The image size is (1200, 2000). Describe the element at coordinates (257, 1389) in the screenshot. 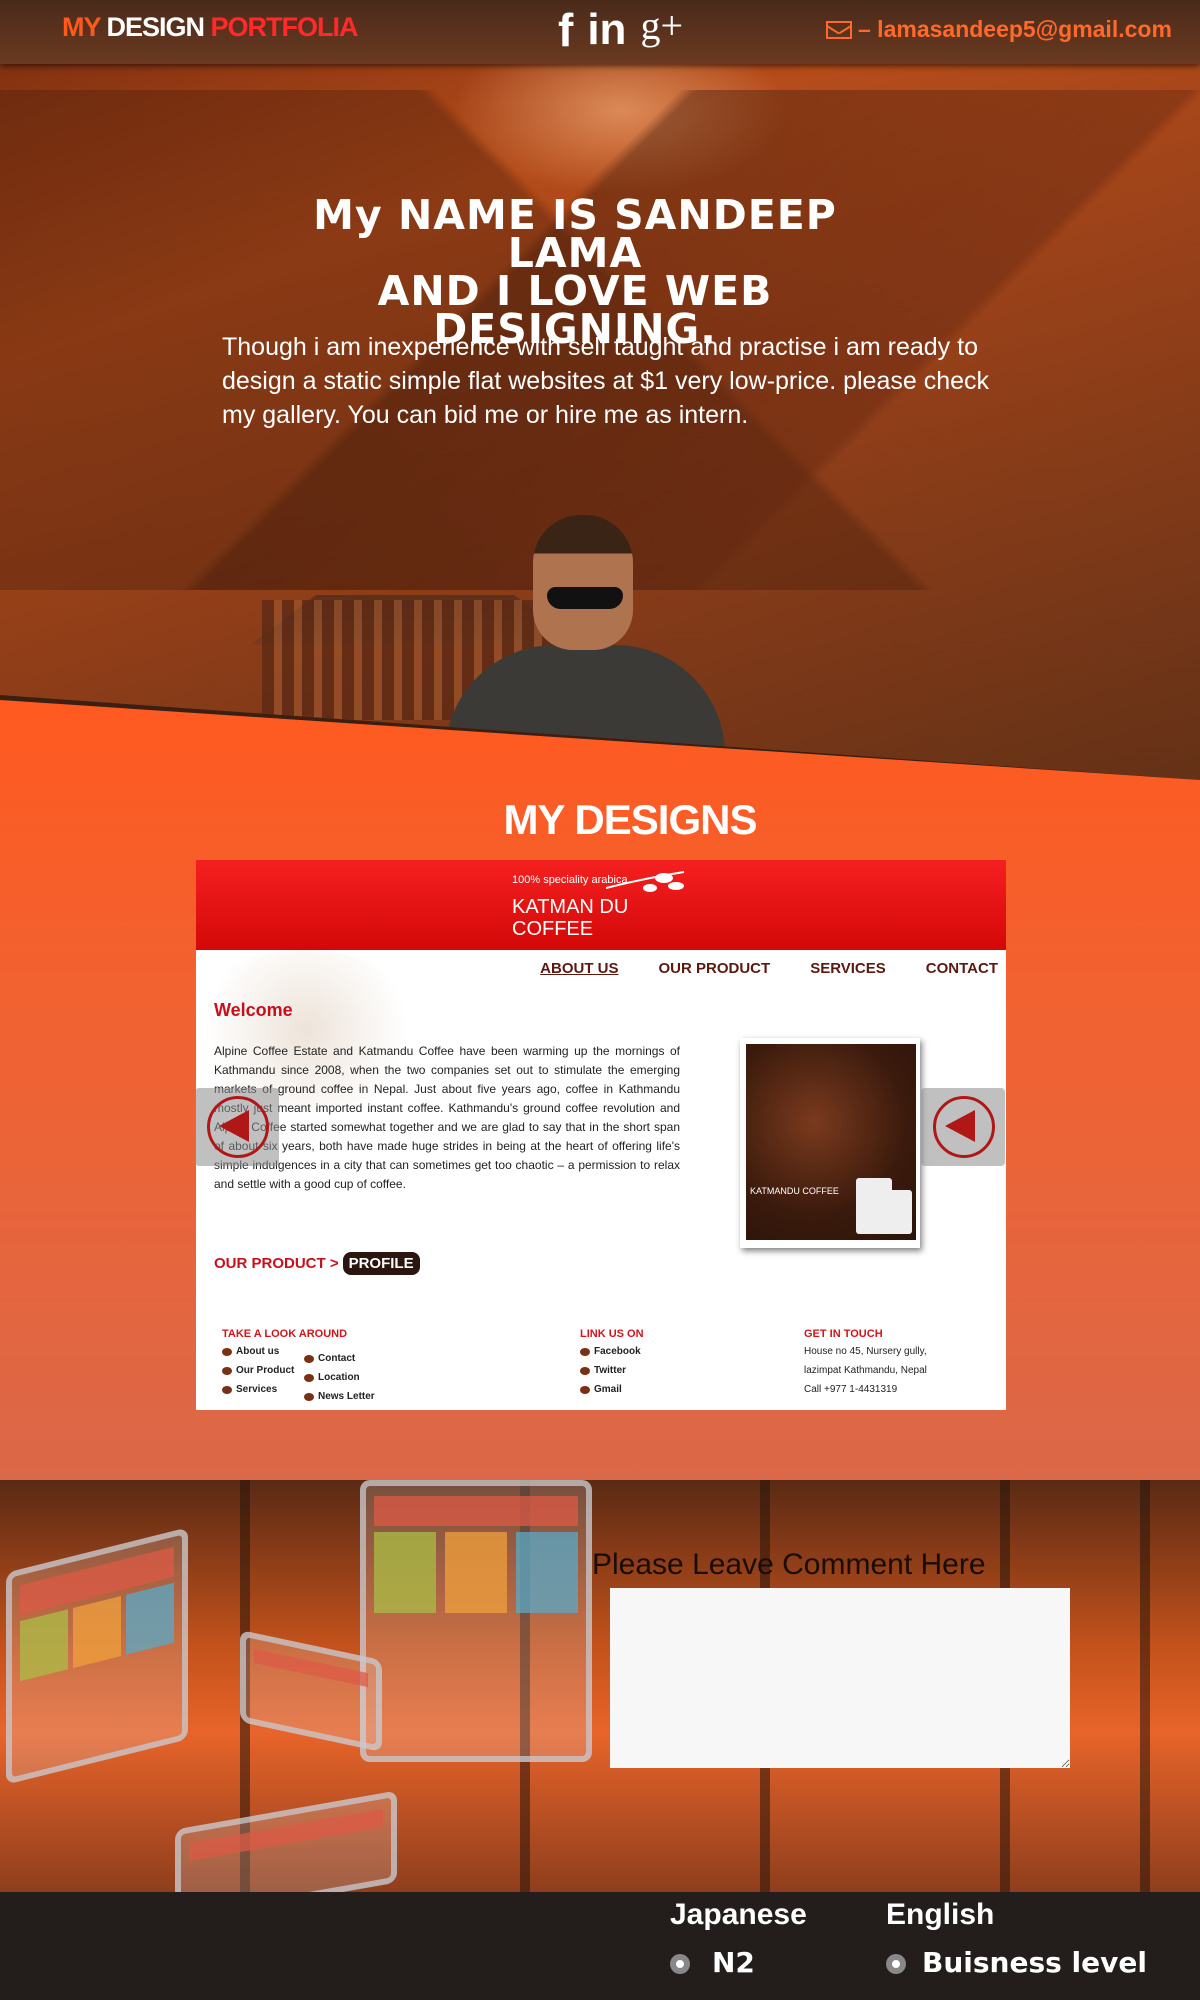

I see `footer-link-label: Services` at that location.